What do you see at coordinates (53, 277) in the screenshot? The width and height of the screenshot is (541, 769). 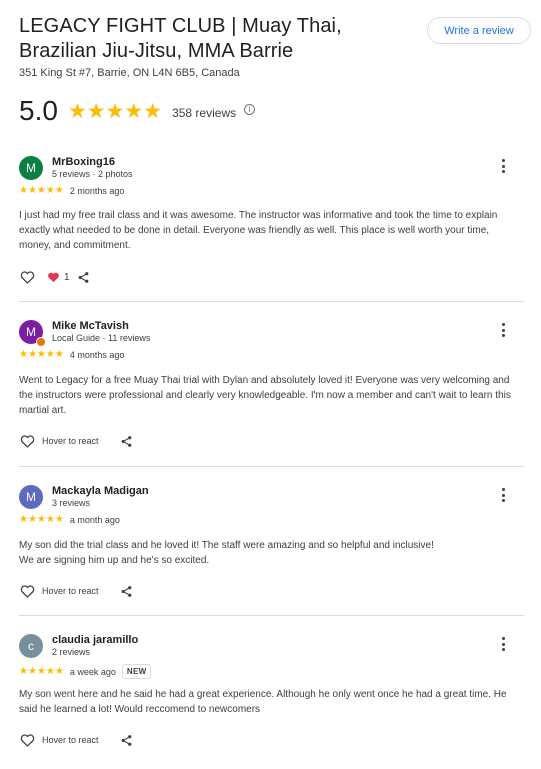 I see `heart-reaction-icon` at bounding box center [53, 277].